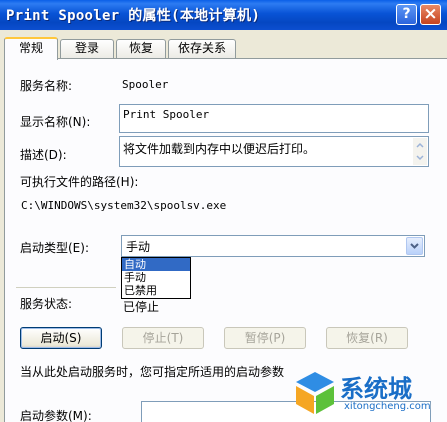  Describe the element at coordinates (46, 86) in the screenshot. I see `service-name-label: 服务名称:` at that location.